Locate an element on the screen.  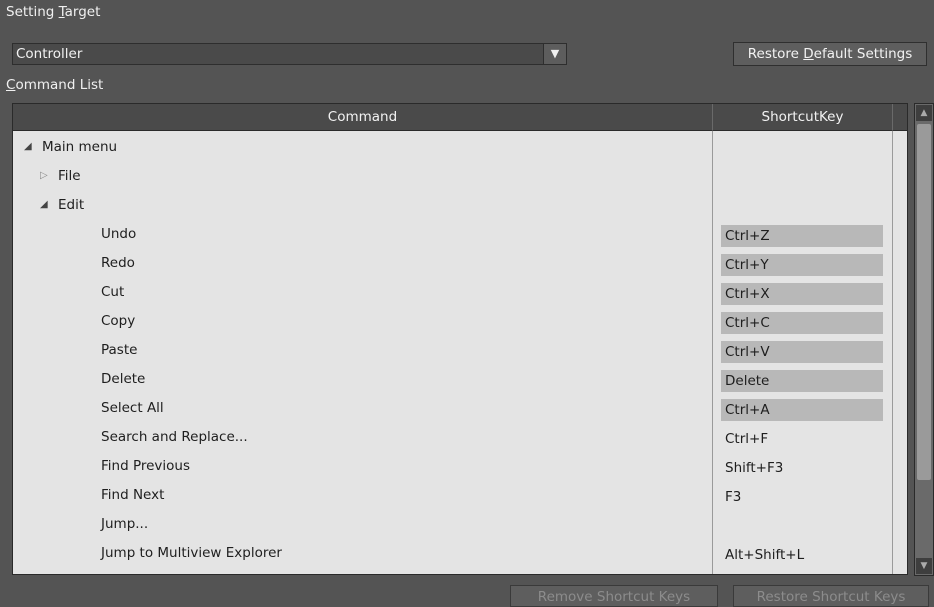
table-row: Cut Ctrl+X is located at coordinates (453, 294).